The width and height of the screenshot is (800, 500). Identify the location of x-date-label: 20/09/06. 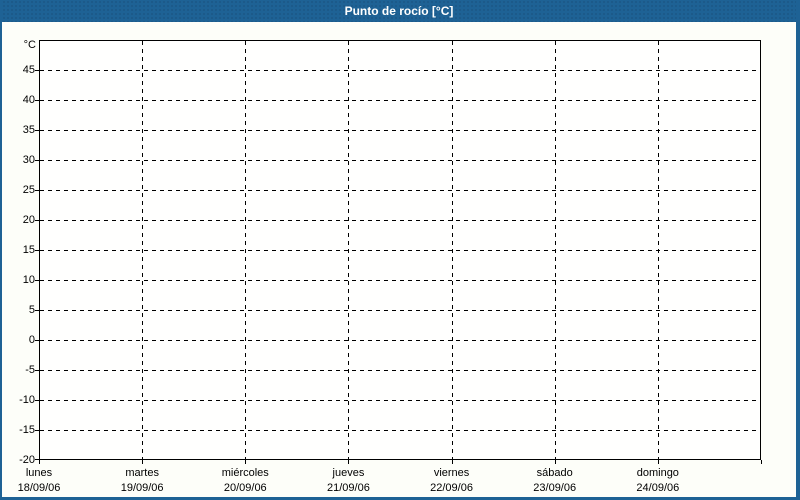
(245, 488).